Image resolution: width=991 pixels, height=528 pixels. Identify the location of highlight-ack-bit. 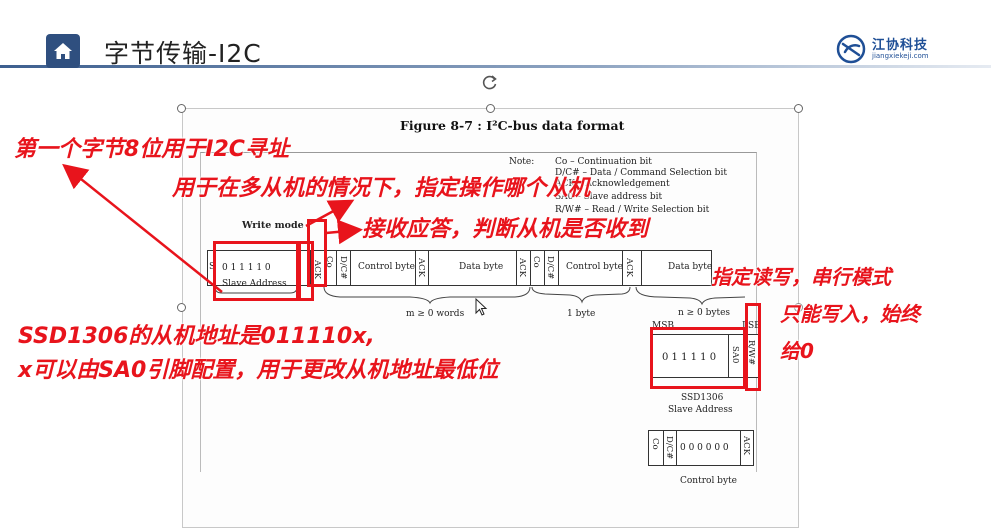
(317, 253).